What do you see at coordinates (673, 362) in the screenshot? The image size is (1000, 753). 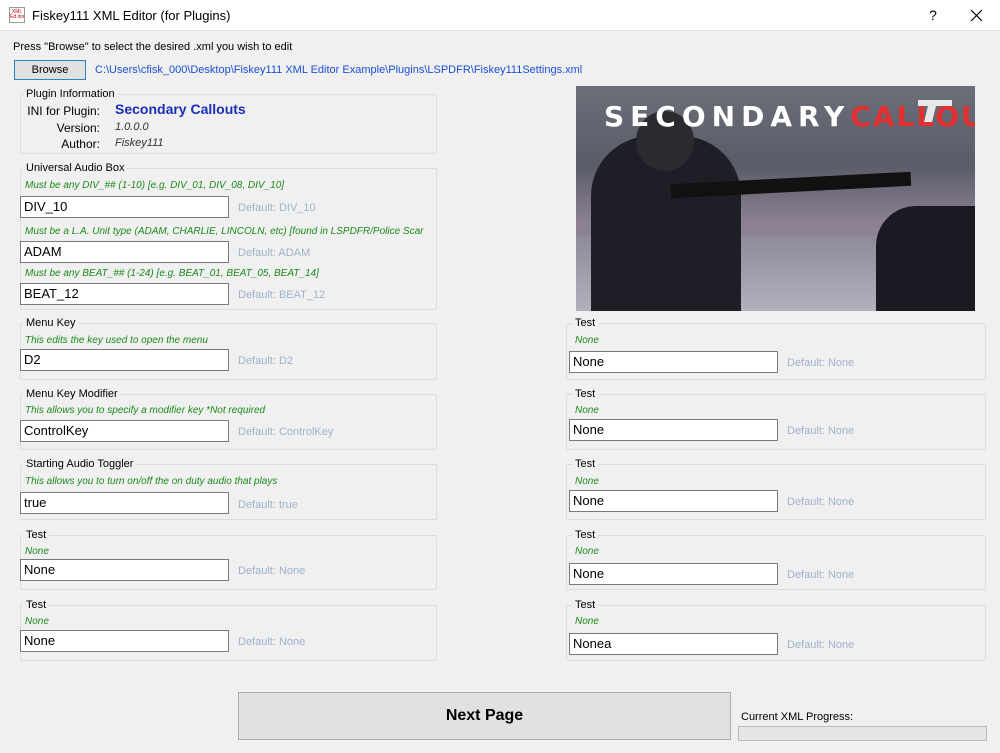 I see `right-test-input-1: None` at bounding box center [673, 362].